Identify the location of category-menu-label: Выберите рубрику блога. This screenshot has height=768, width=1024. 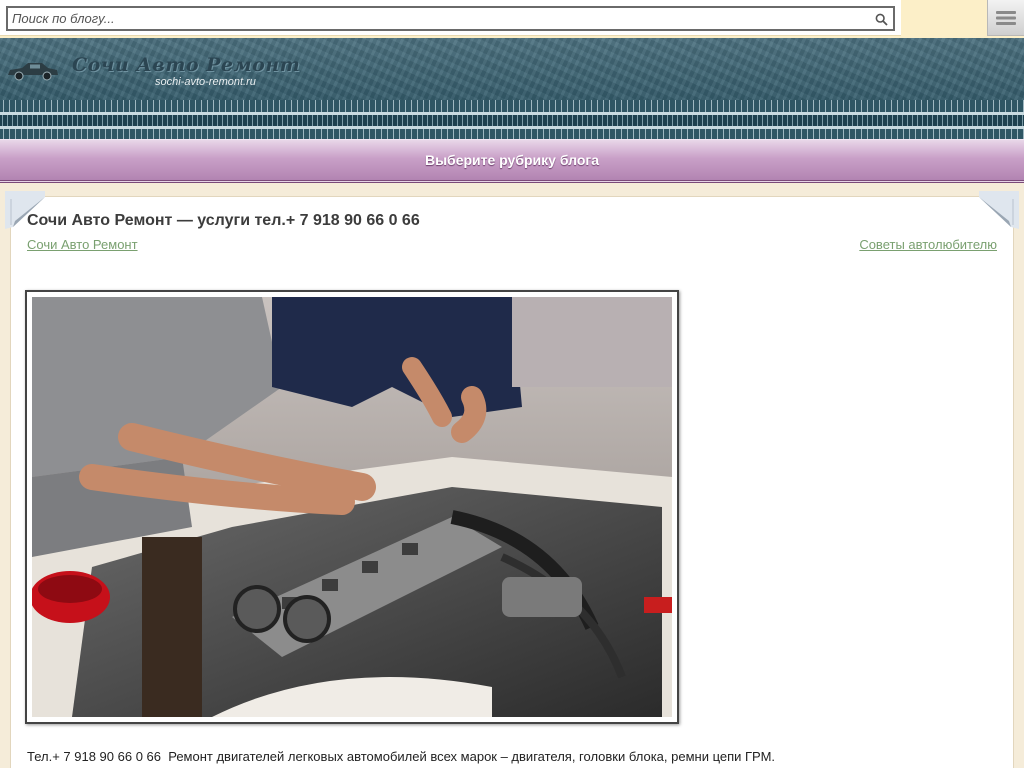
(511, 160).